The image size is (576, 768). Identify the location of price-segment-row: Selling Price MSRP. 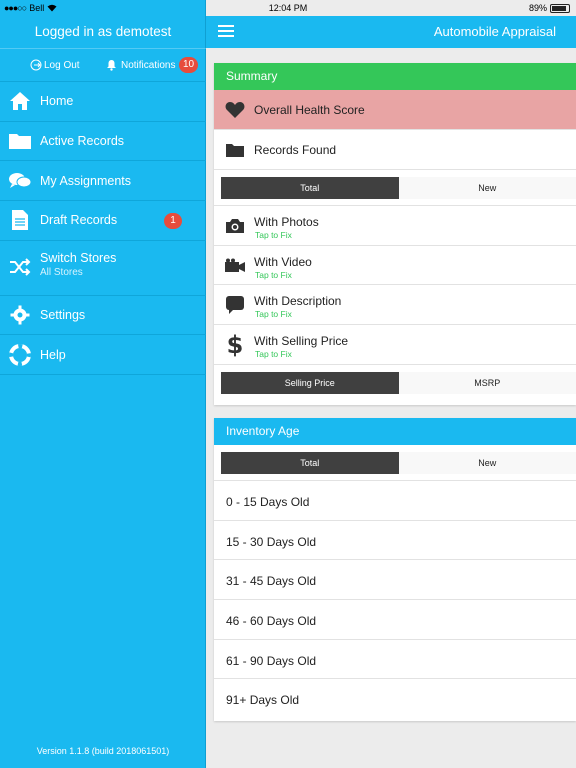
(395, 383).